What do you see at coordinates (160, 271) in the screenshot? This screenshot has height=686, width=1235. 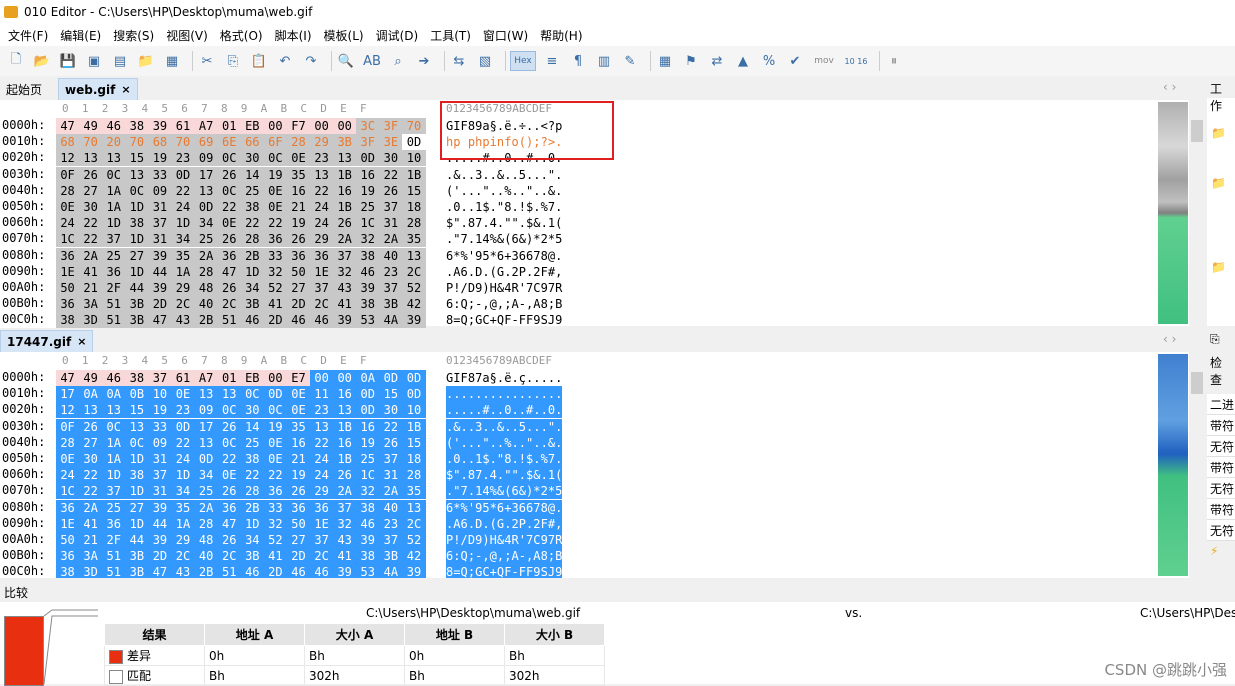 I see `hex-byte: 44` at bounding box center [160, 271].